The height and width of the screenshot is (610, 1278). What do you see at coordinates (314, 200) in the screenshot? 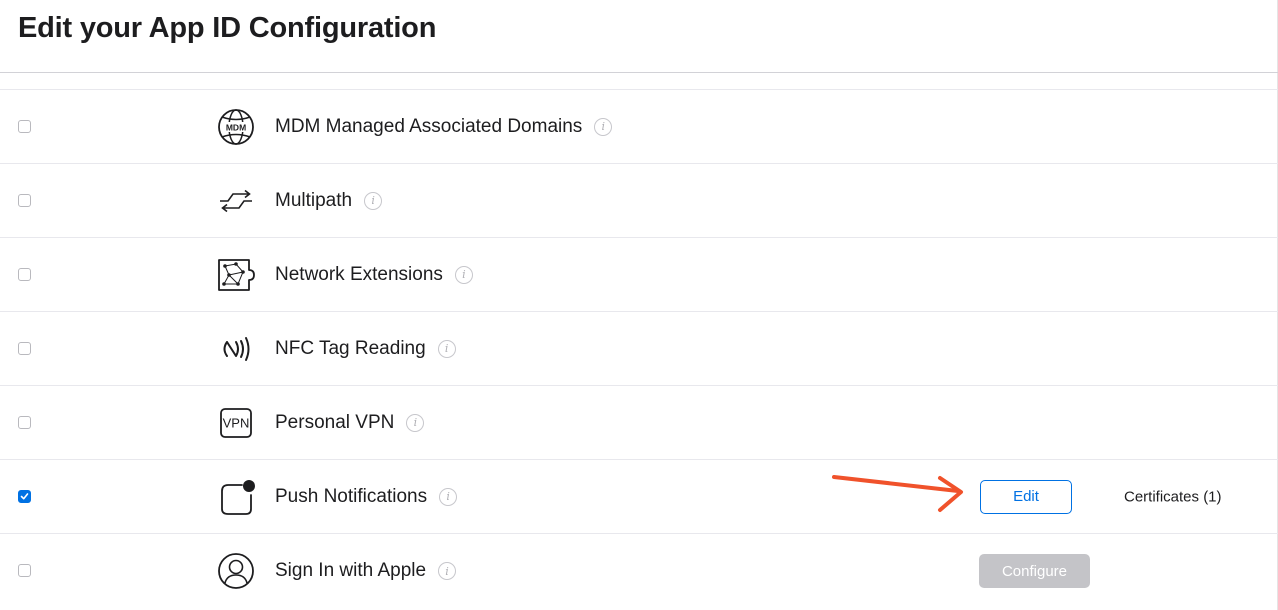
I see `capability-label: Multipath` at bounding box center [314, 200].